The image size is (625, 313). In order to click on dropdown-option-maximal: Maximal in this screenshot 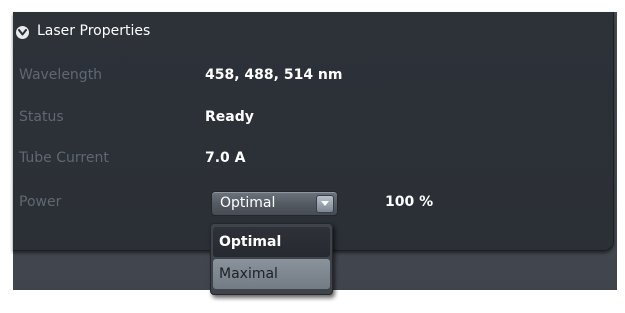, I will do `click(271, 274)`.